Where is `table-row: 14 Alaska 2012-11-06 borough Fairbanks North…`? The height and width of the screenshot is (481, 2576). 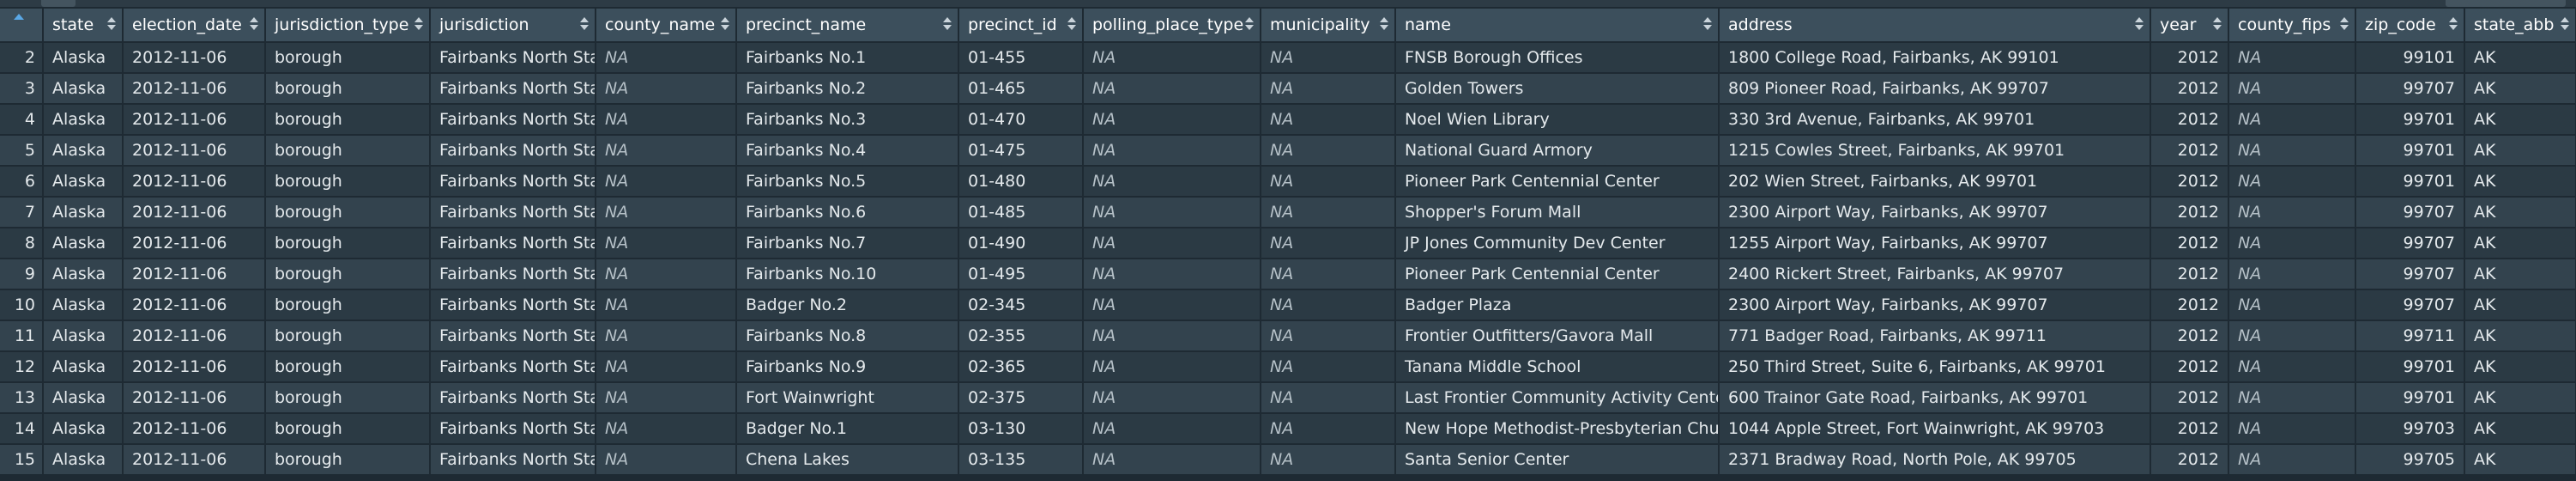 table-row: 14 Alaska 2012-11-06 borough Fairbanks North… is located at coordinates (1288, 429).